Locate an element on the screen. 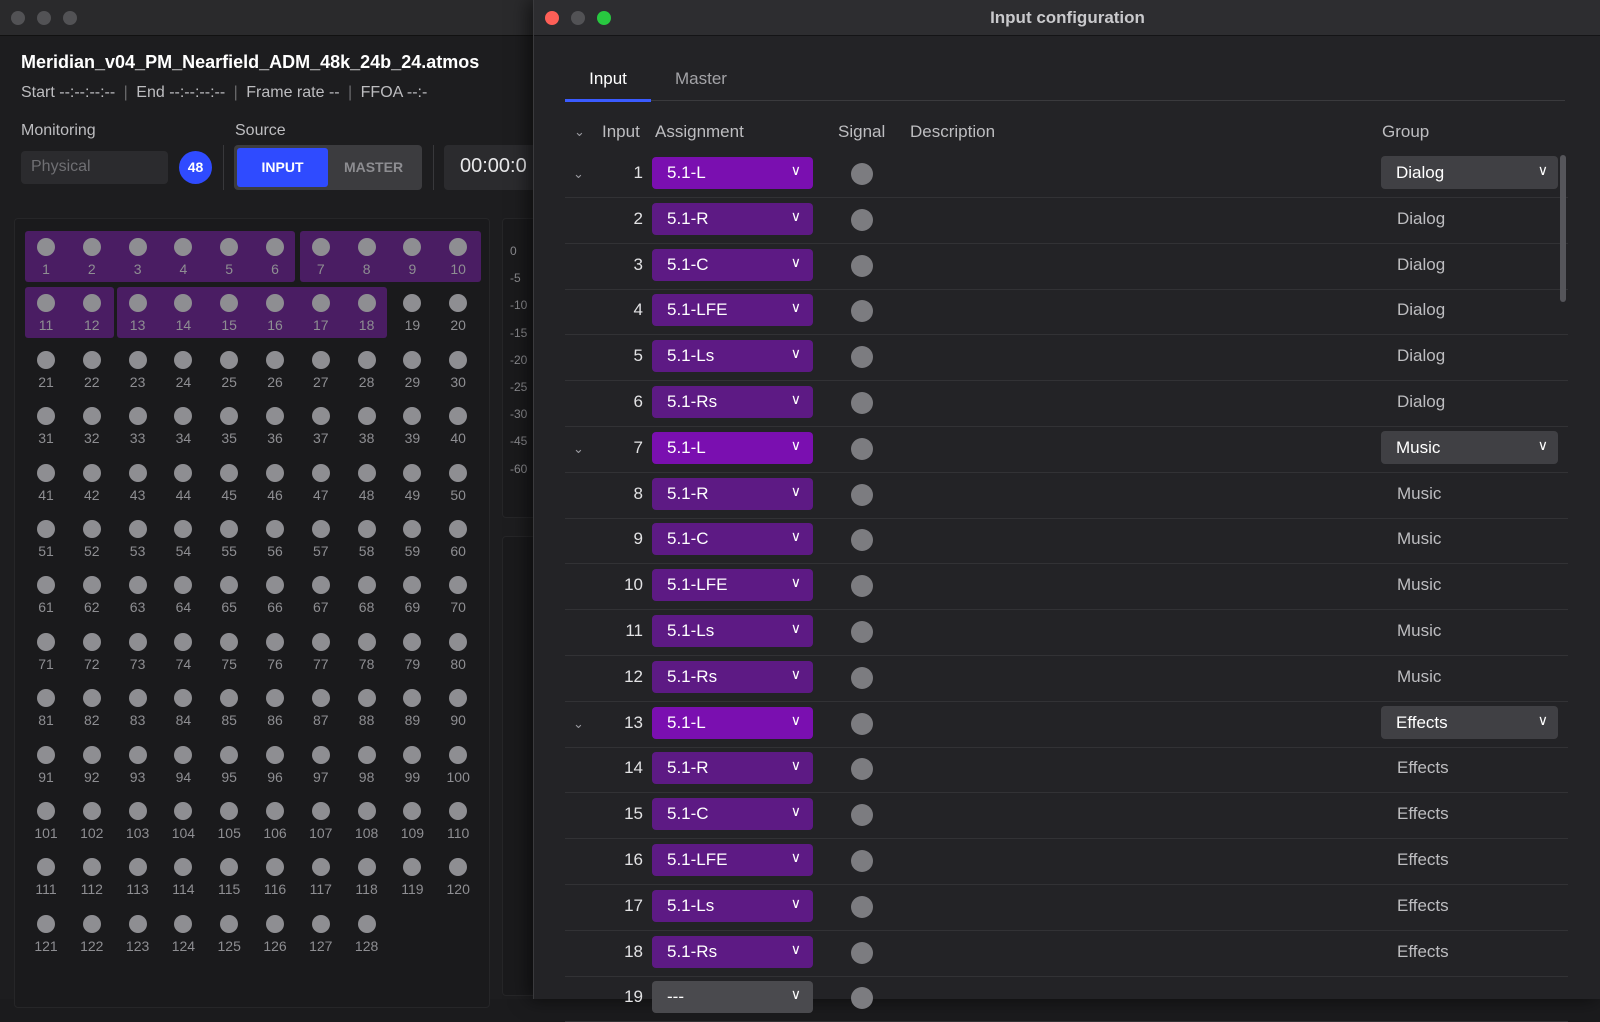 Image resolution: width=1600 pixels, height=1022 pixels. channel-indicator: 30 is located at coordinates (458, 371).